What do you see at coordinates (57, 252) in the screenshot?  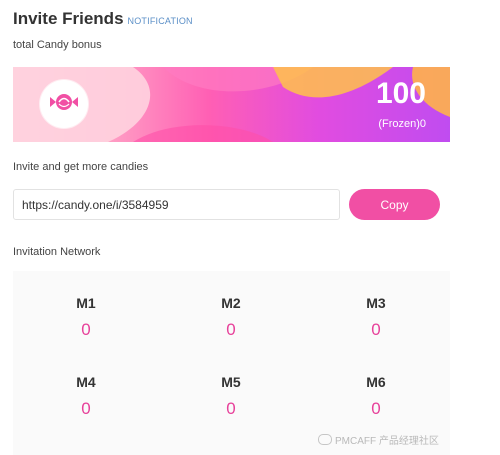 I see `network-label: Invitation Network` at bounding box center [57, 252].